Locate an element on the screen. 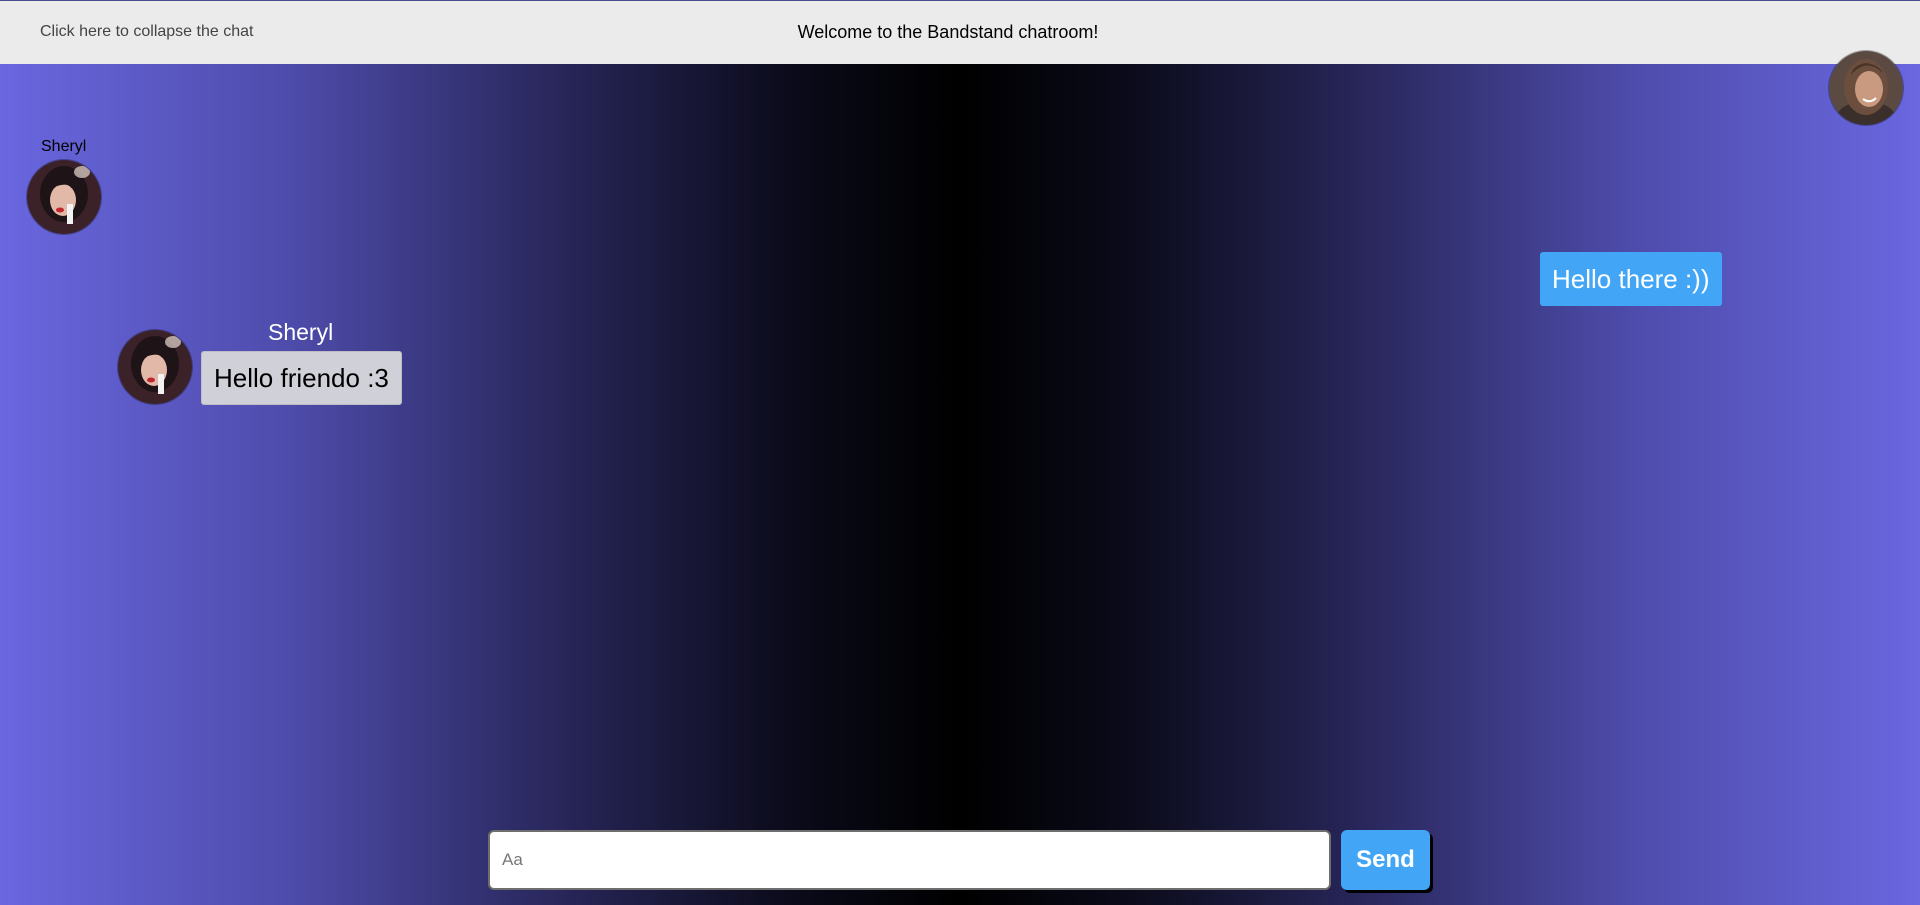  online-user-name: Sheryl is located at coordinates (64, 146).